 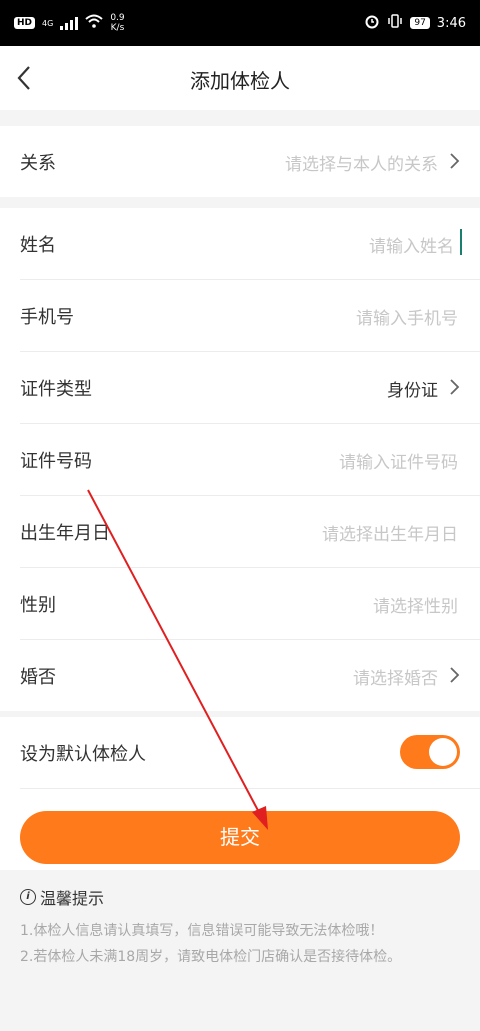 I want to click on id-number-row: 证件号码 请输入证件号码, so click(x=250, y=460).